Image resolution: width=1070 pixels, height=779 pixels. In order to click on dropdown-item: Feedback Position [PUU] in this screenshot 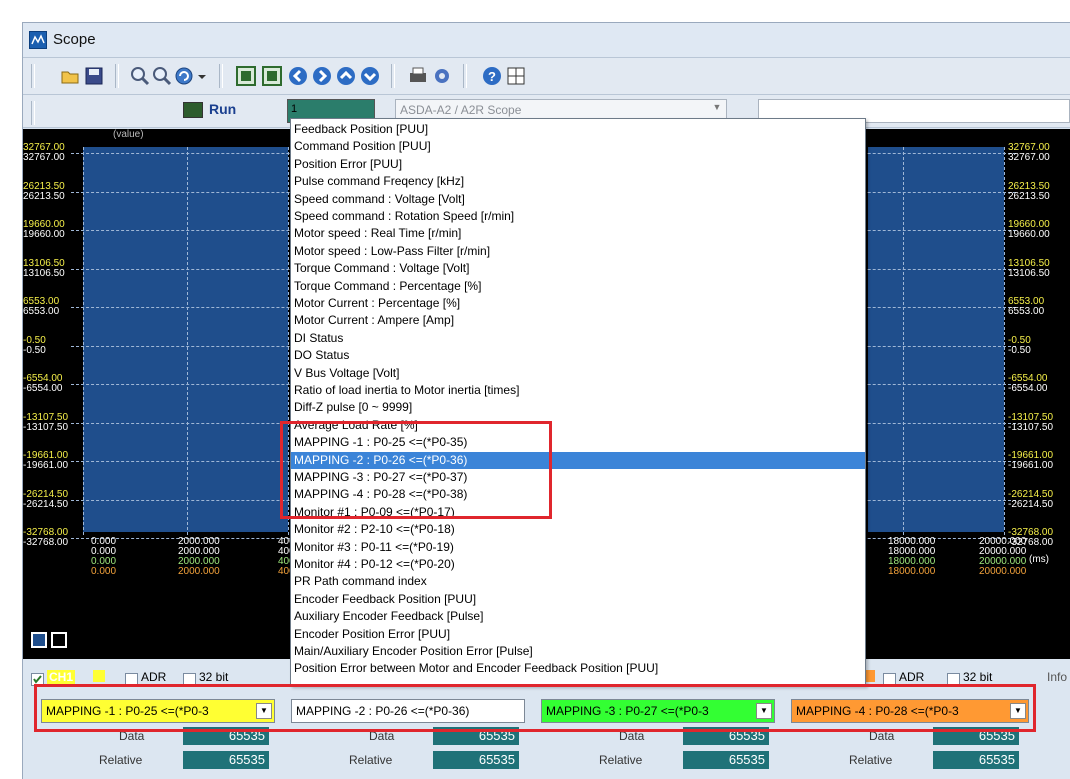, I will do `click(578, 129)`.